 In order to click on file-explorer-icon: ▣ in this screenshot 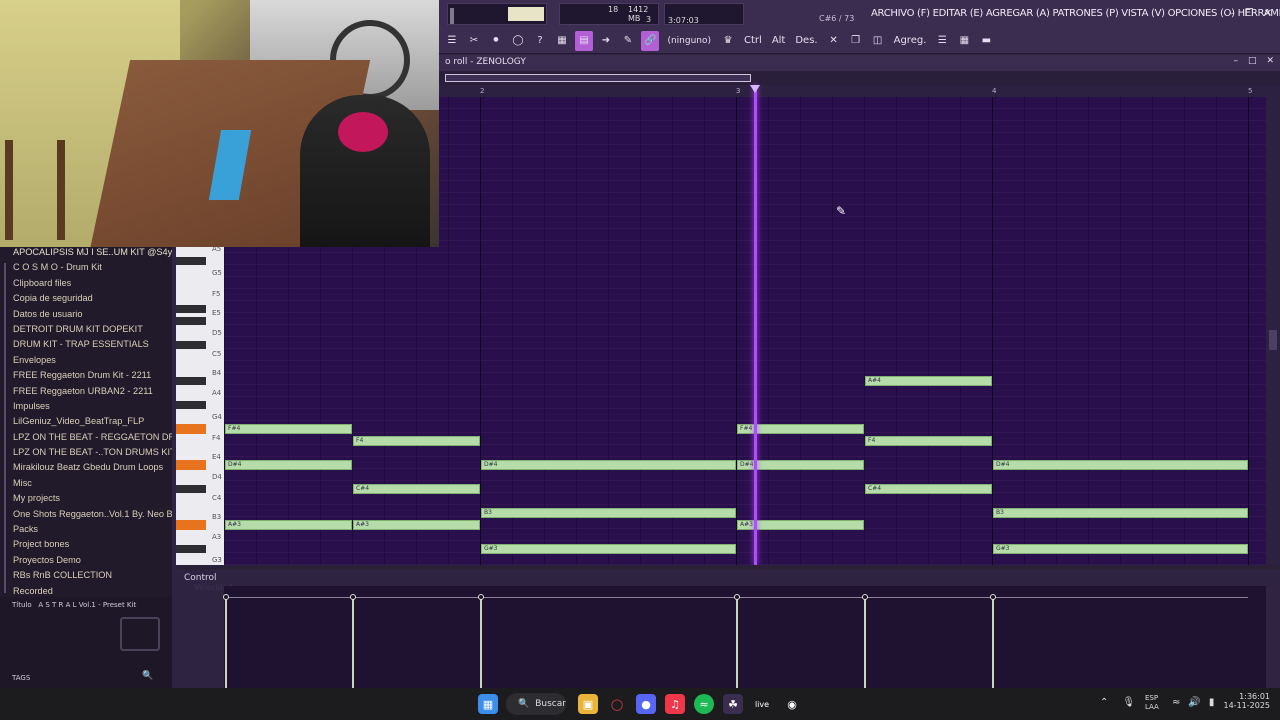, I will do `click(588, 704)`.